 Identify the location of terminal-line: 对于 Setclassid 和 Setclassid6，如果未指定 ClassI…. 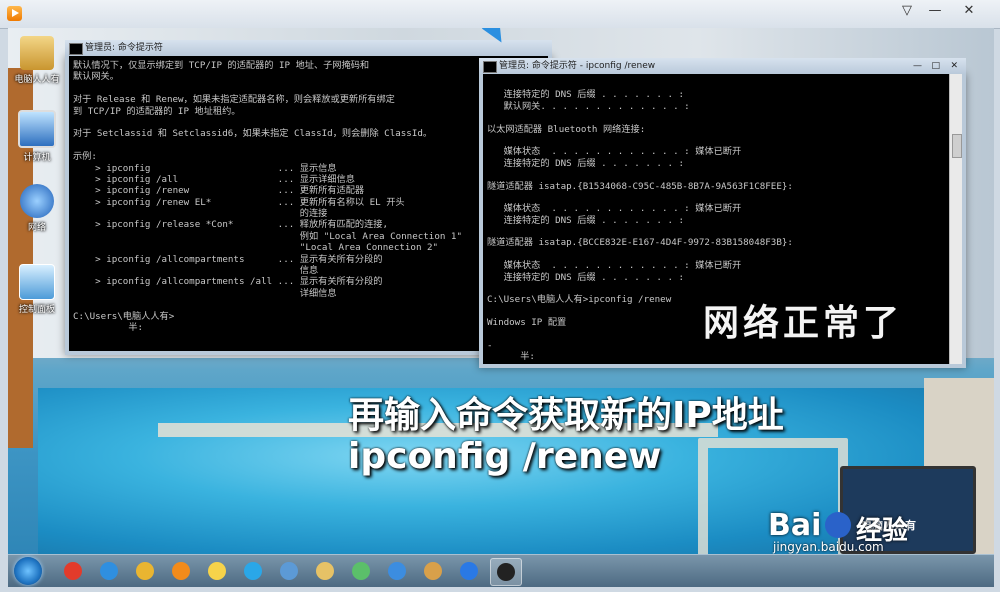
(253, 134).